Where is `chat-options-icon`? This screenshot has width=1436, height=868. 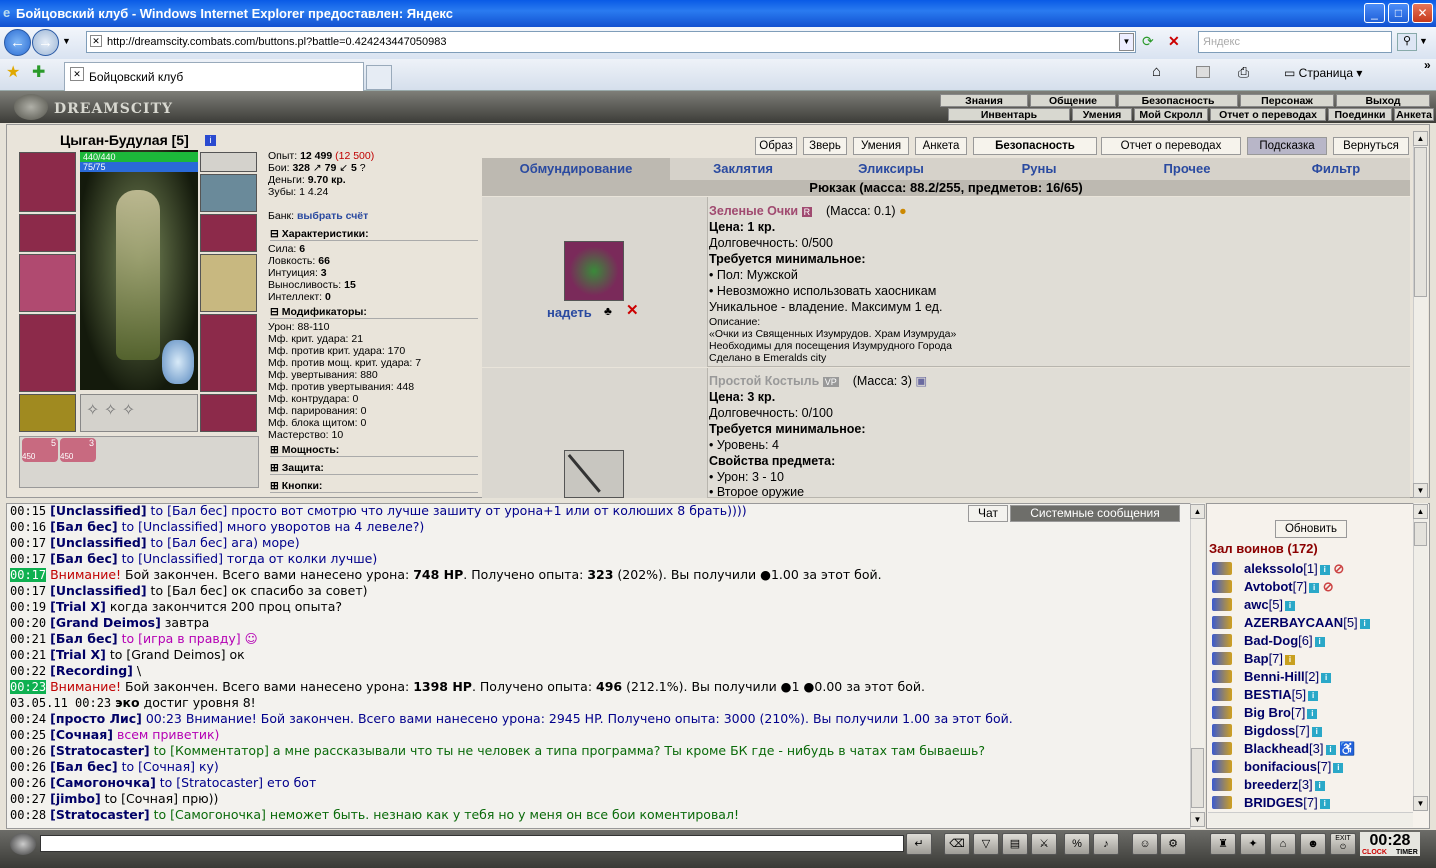
chat-options-icon is located at coordinates (23, 844).